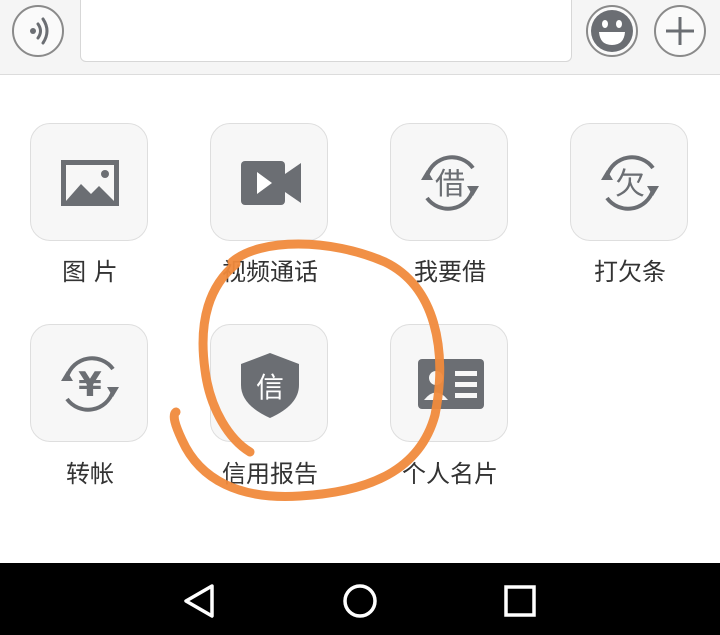 The width and height of the screenshot is (720, 635). What do you see at coordinates (450, 474) in the screenshot?
I see `business-card-label: 个人名片` at bounding box center [450, 474].